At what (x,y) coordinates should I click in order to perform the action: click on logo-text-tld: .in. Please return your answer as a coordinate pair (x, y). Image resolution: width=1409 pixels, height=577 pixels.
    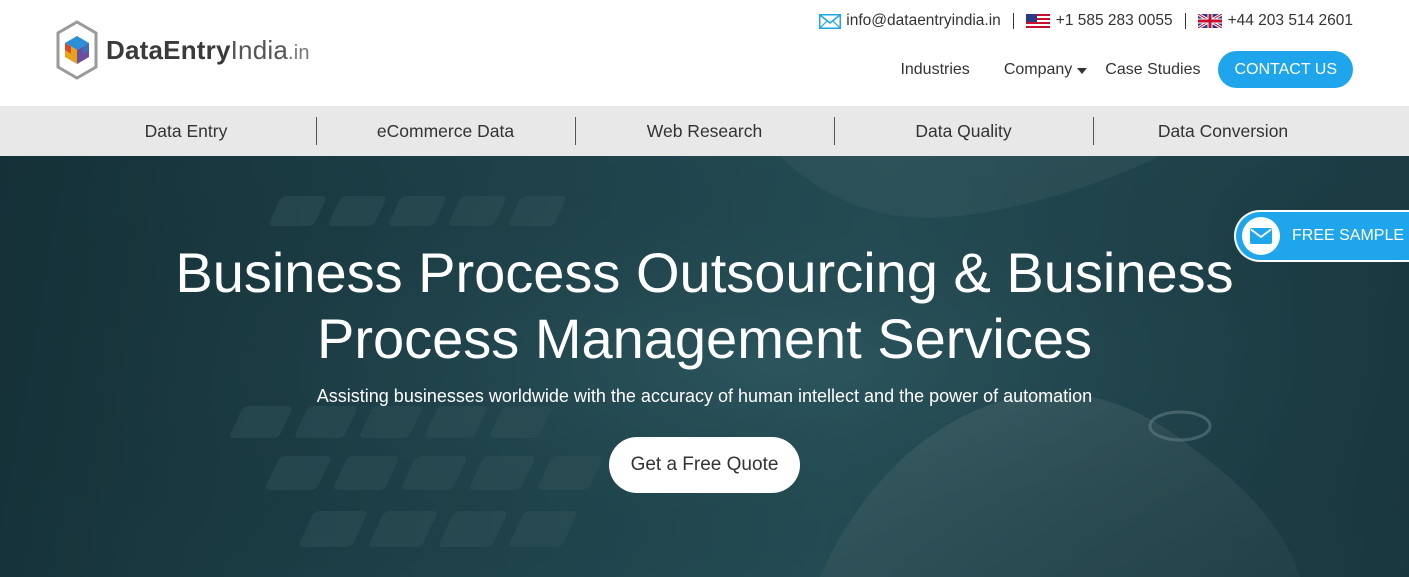
    Looking at the image, I should click on (299, 52).